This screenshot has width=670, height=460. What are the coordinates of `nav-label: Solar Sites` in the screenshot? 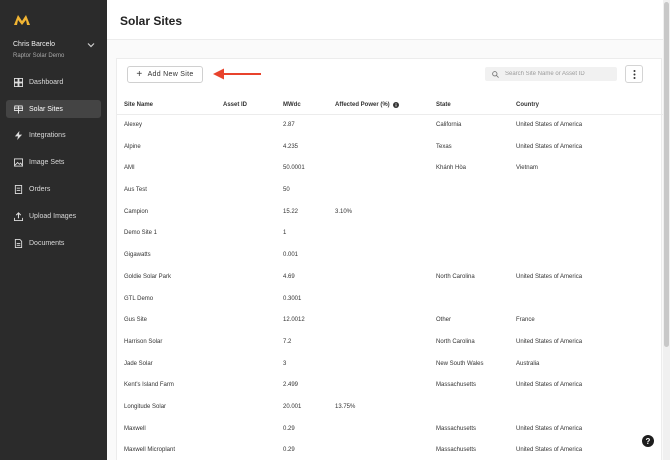 It's located at (46, 109).